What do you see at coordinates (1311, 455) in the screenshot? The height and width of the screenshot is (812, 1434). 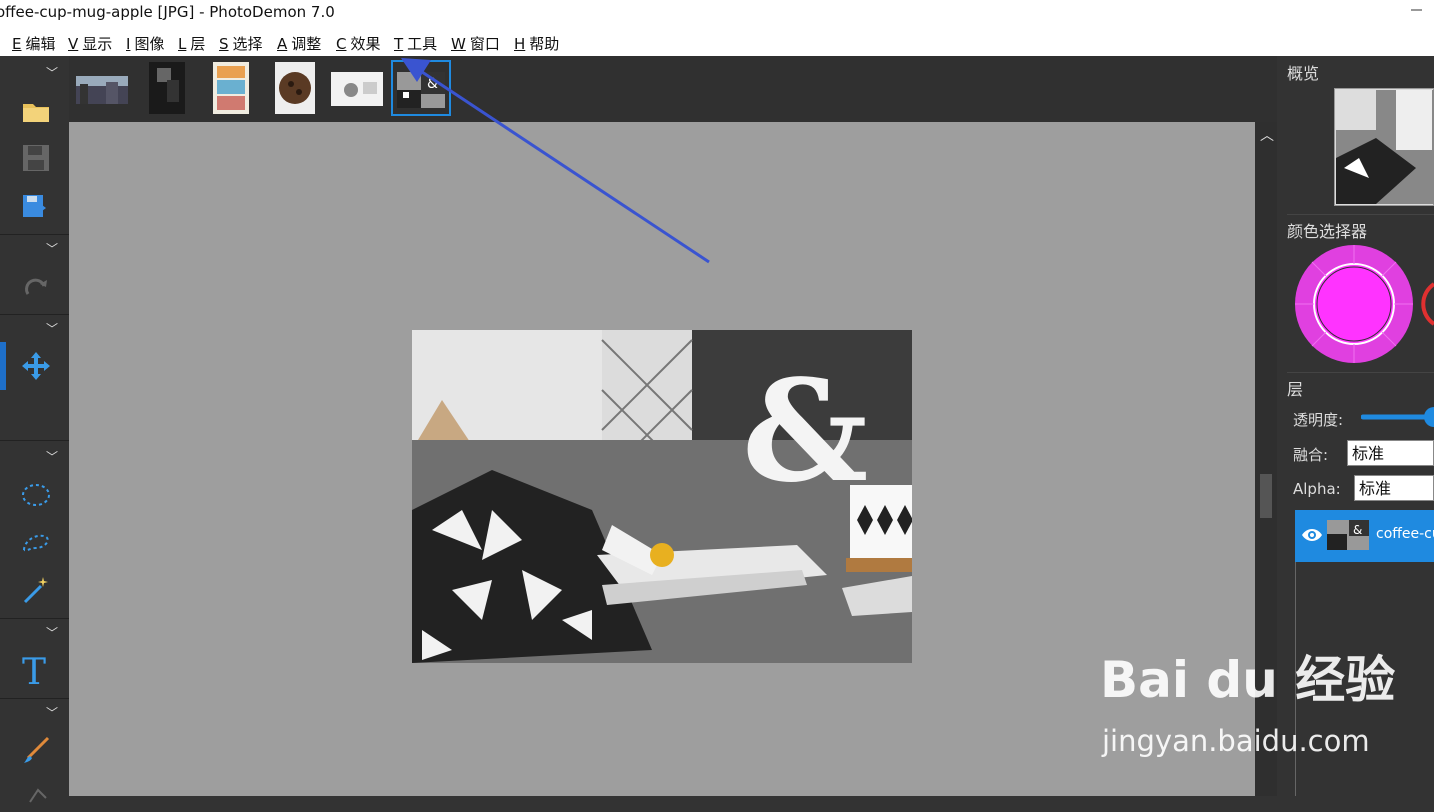 I see `blend-label: 融合:` at bounding box center [1311, 455].